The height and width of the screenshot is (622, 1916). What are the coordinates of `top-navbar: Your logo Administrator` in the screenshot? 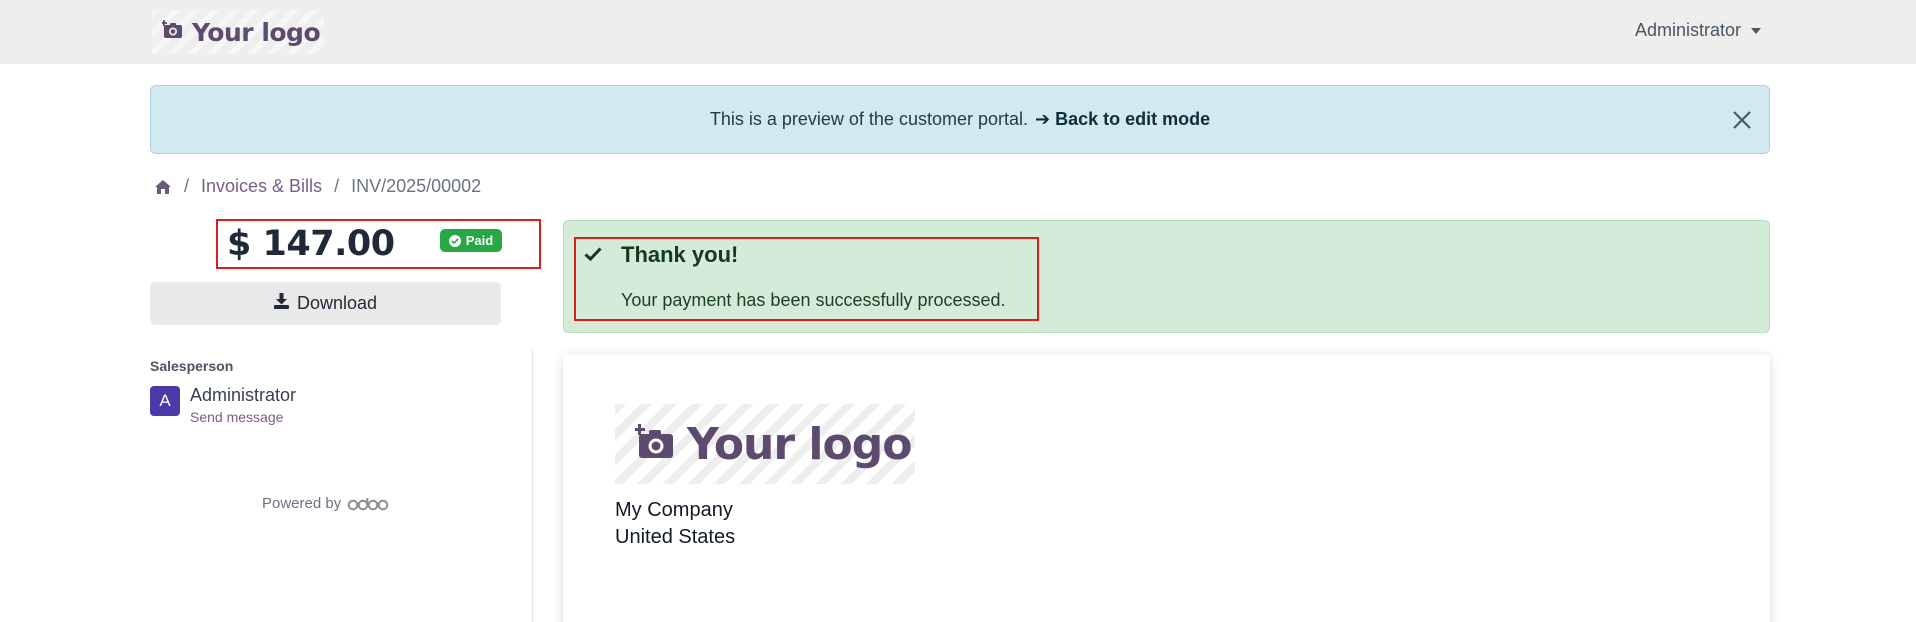 It's located at (958, 32).